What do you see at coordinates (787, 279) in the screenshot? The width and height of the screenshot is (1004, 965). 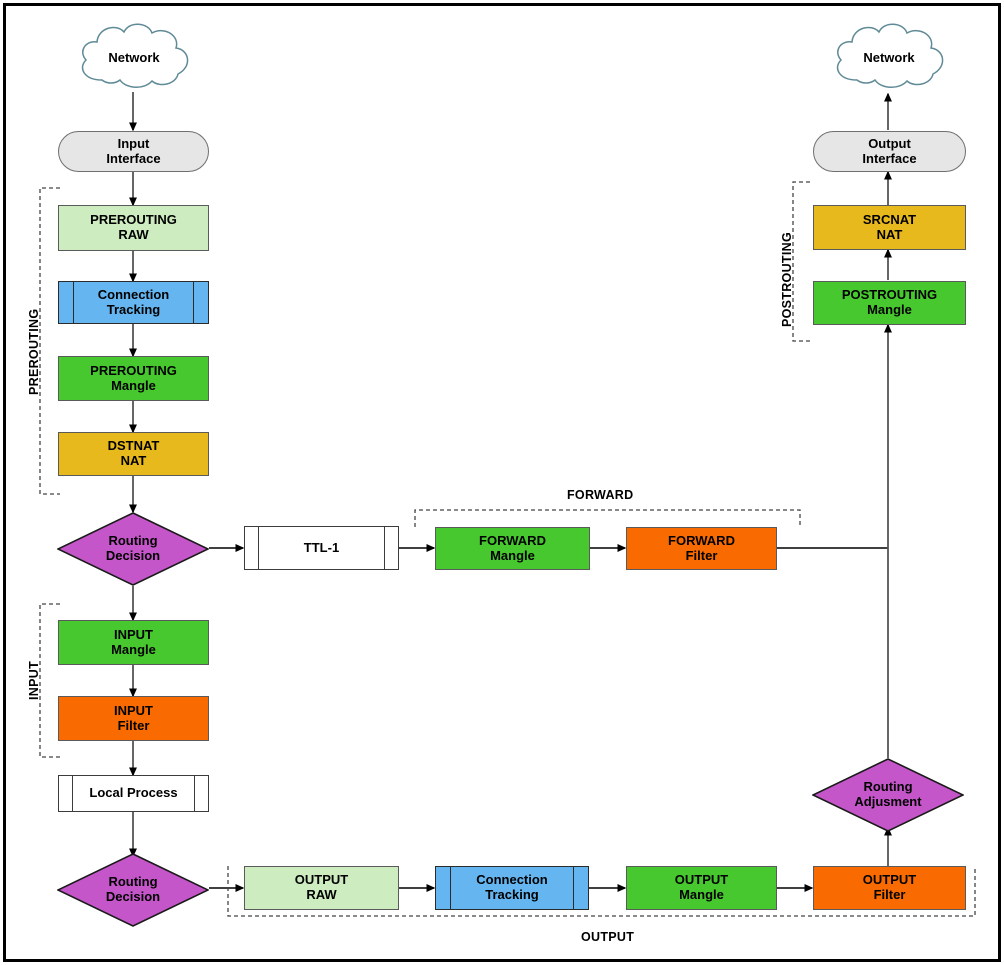 I see `chain-label-postrouting: POSTROUTING` at bounding box center [787, 279].